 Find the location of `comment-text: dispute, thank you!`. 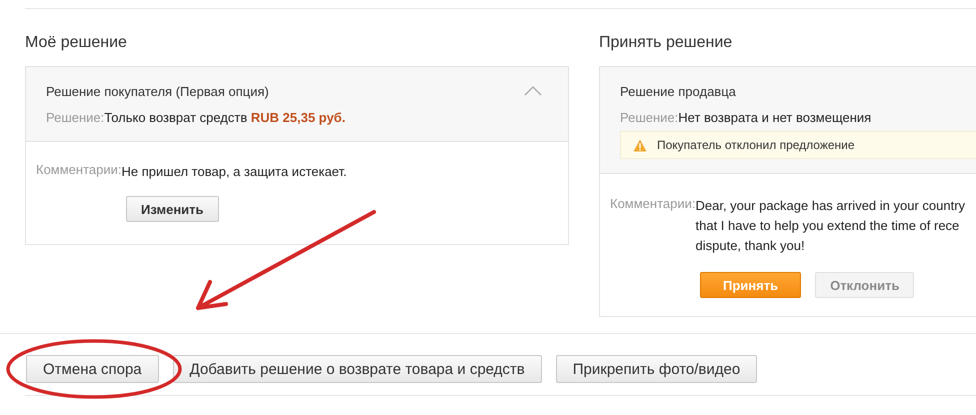

comment-text: dispute, thank you! is located at coordinates (751, 246).